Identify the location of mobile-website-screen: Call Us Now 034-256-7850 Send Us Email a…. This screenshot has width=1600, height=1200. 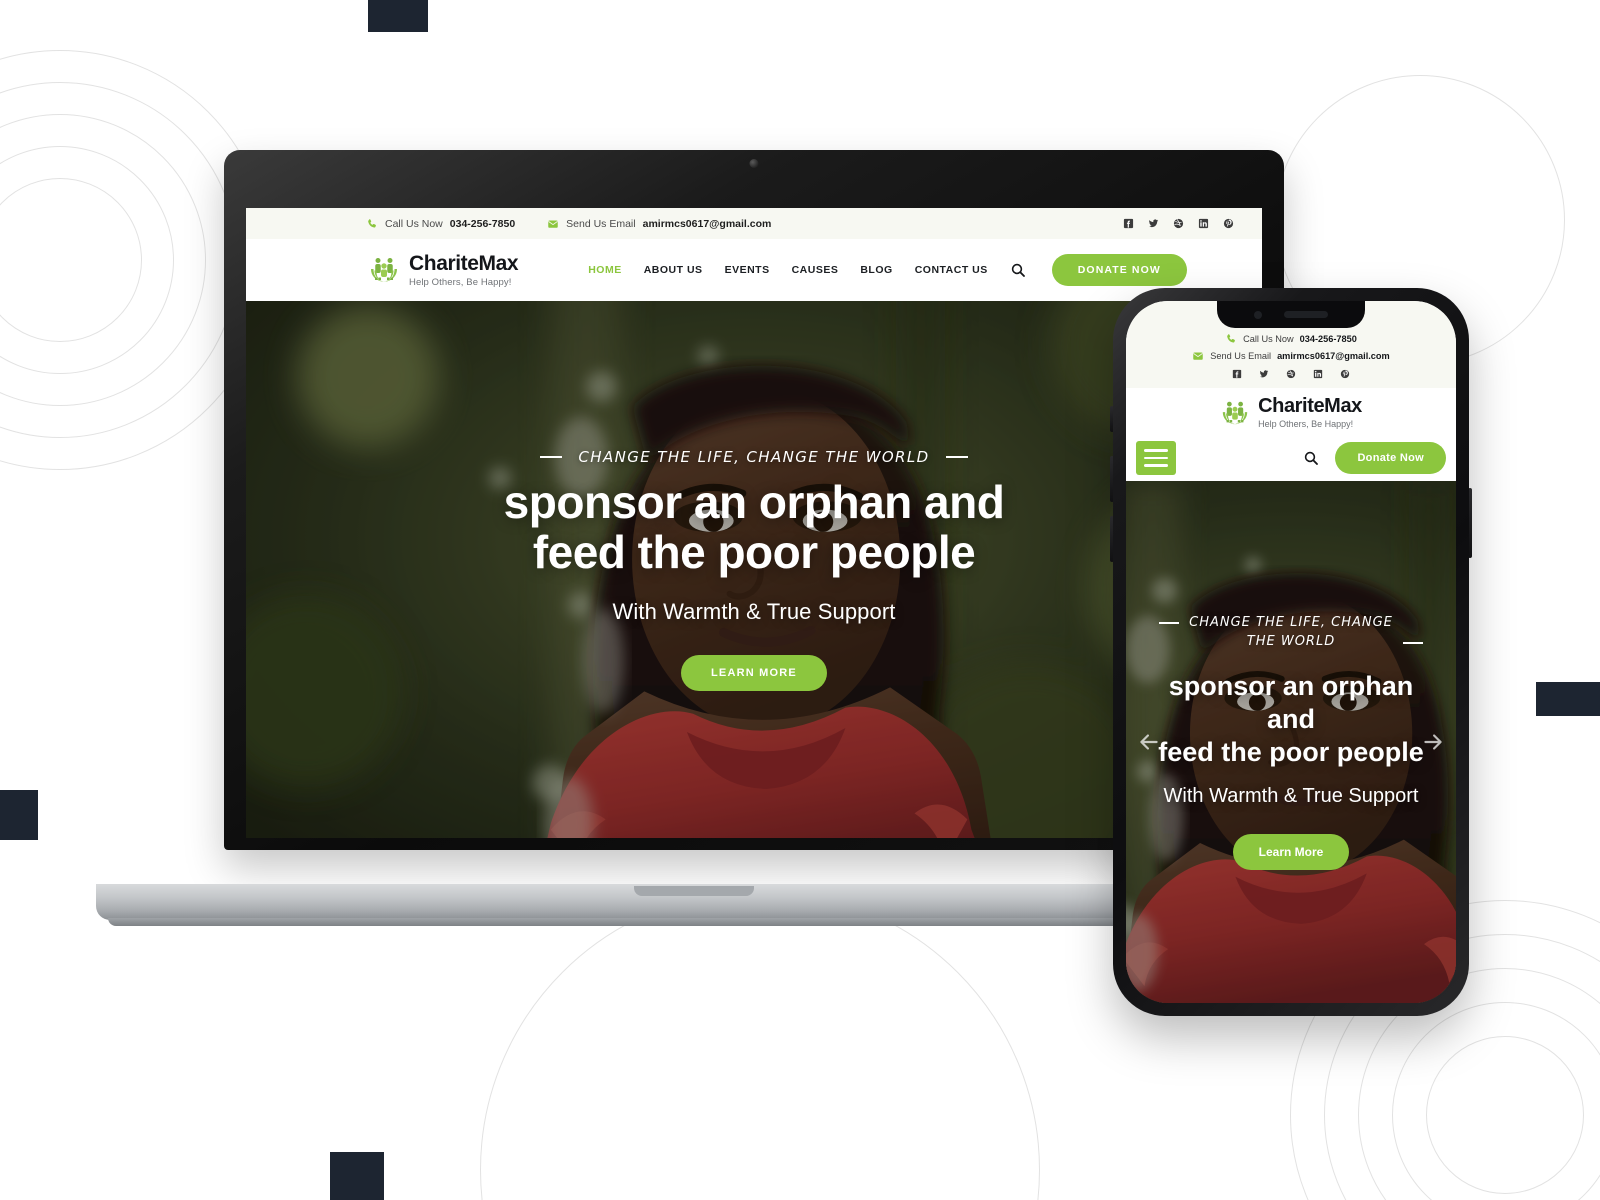
(1291, 652).